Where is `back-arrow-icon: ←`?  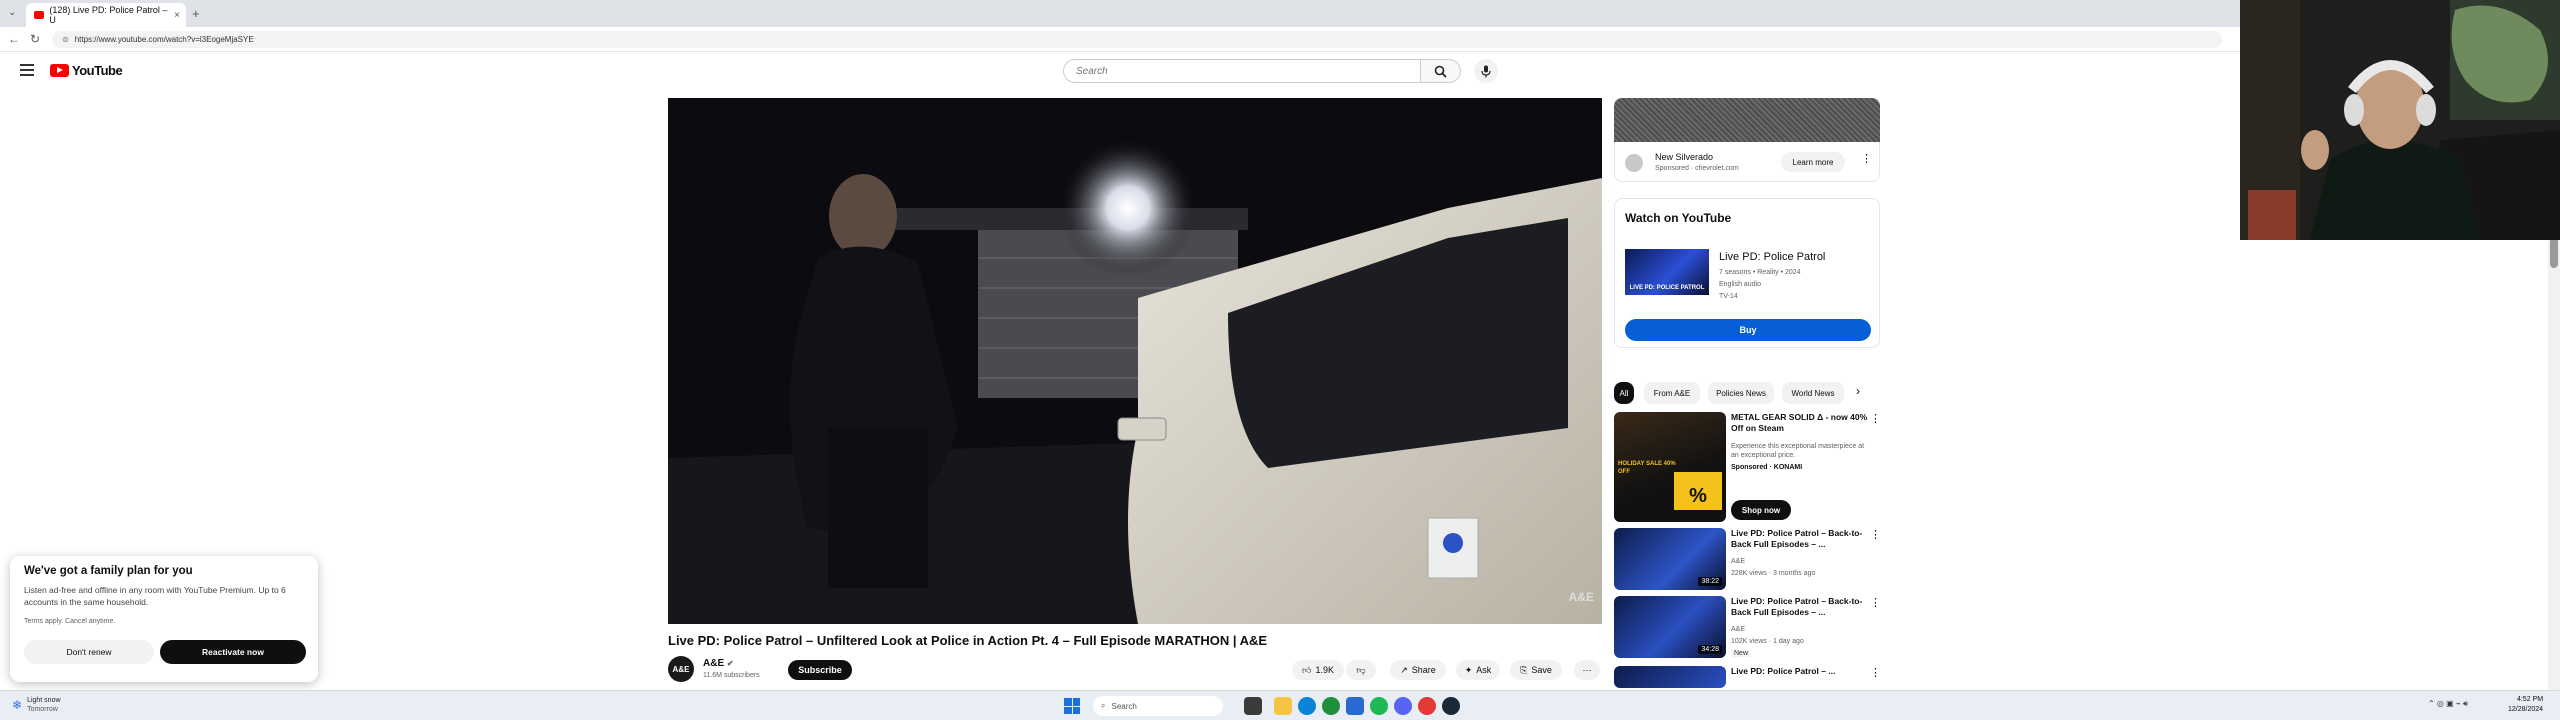 back-arrow-icon: ← is located at coordinates (14, 39).